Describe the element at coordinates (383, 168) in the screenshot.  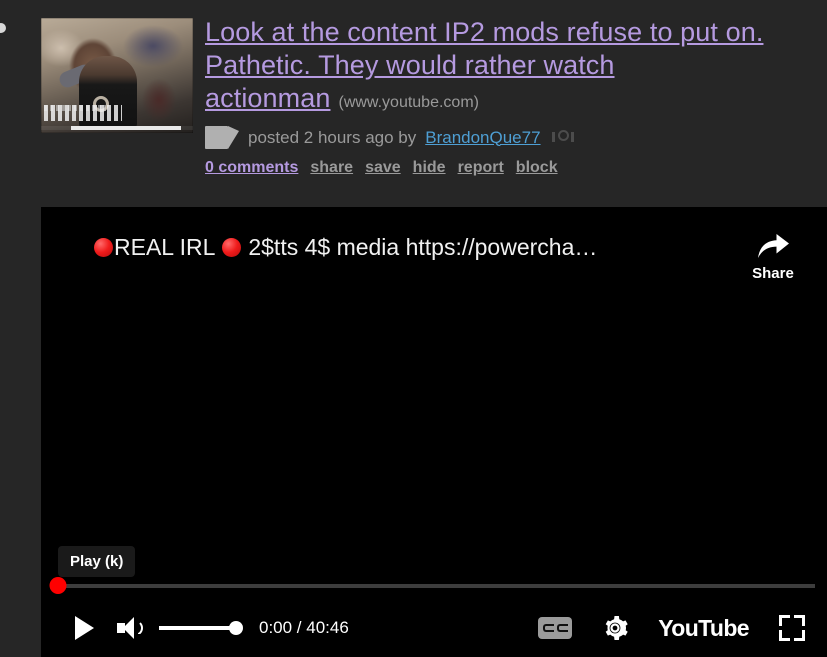
I see `save-link: save` at that location.